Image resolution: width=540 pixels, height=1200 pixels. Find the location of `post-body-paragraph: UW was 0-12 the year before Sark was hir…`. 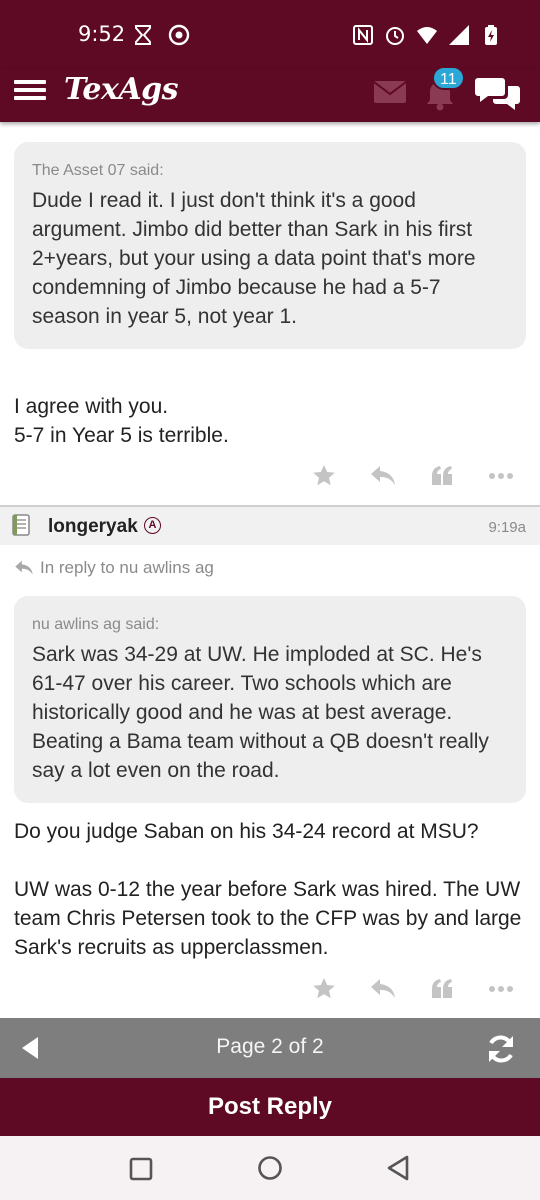

post-body-paragraph: UW was 0-12 the year before Sark was hir… is located at coordinates (268, 918).